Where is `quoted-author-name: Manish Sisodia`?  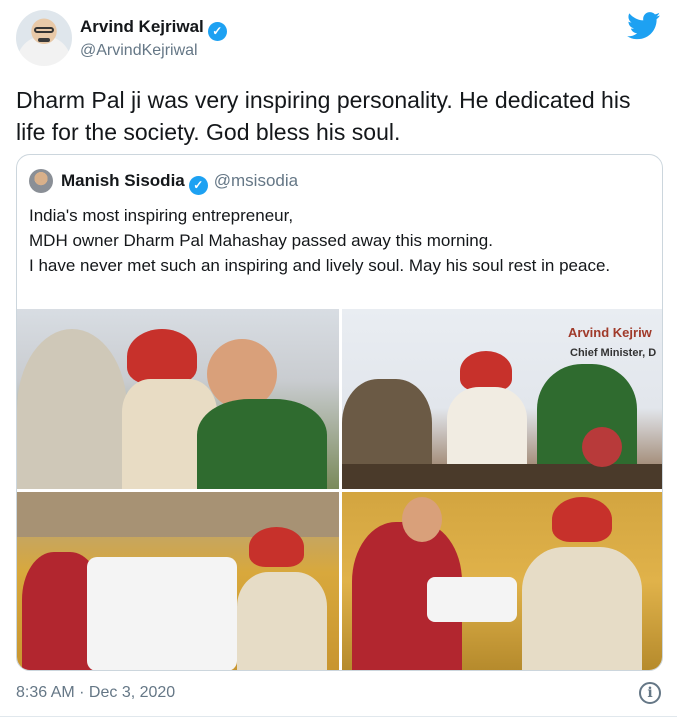 quoted-author-name: Manish Sisodia is located at coordinates (123, 180).